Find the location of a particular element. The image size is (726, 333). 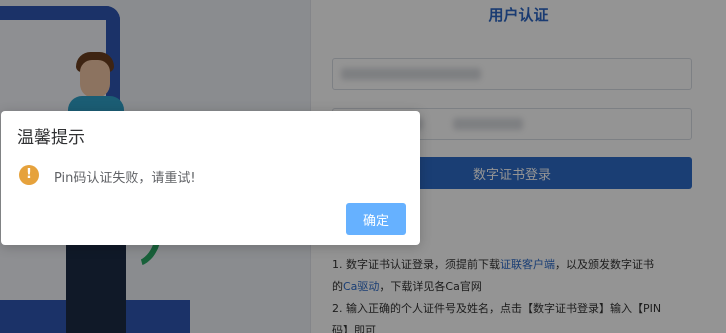

warning-icon: ! is located at coordinates (29, 175).